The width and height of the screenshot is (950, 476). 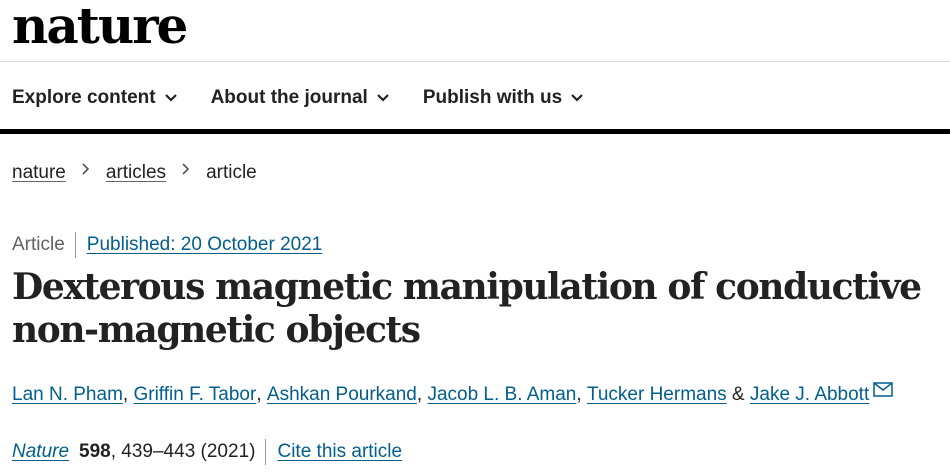 I want to click on breadcrumb-current: article, so click(x=231, y=172).